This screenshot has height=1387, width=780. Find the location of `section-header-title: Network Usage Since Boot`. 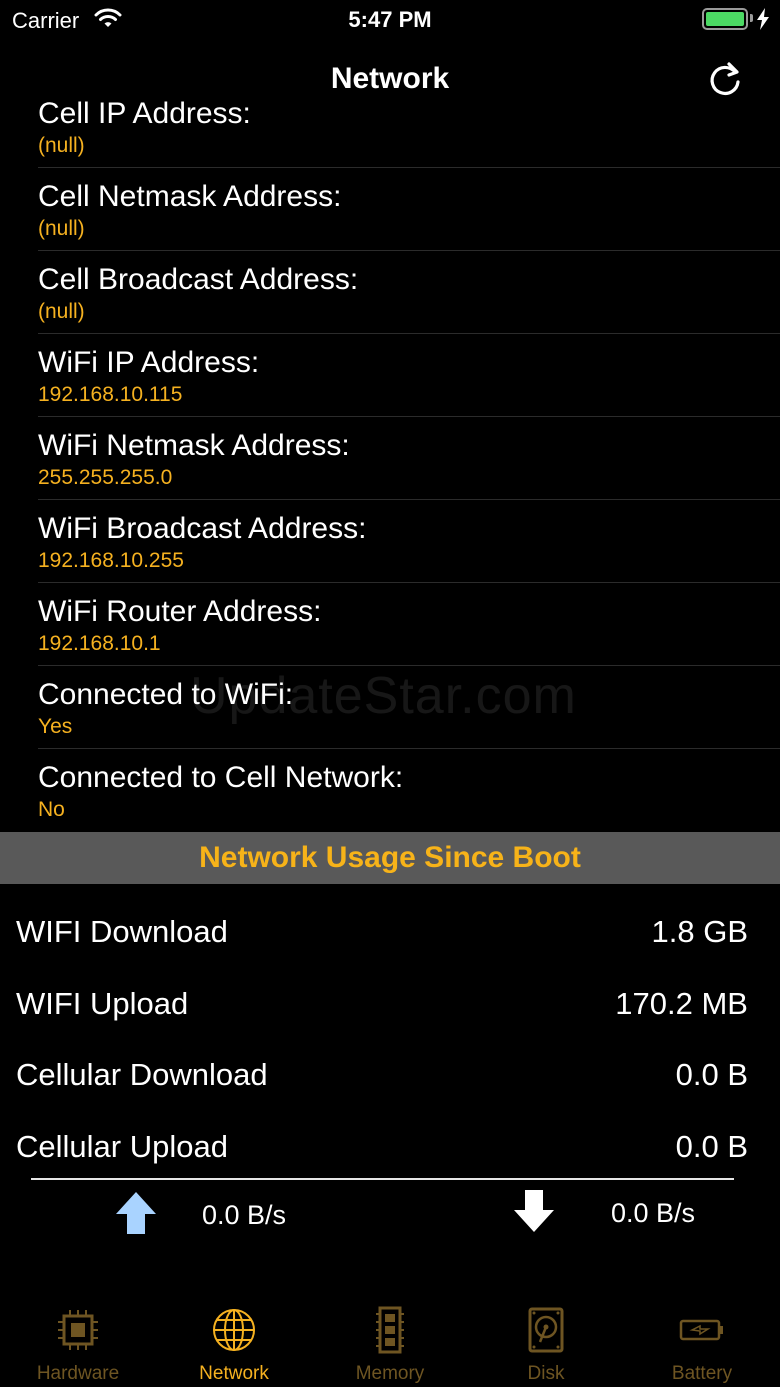

section-header-title: Network Usage Since Boot is located at coordinates (390, 857).